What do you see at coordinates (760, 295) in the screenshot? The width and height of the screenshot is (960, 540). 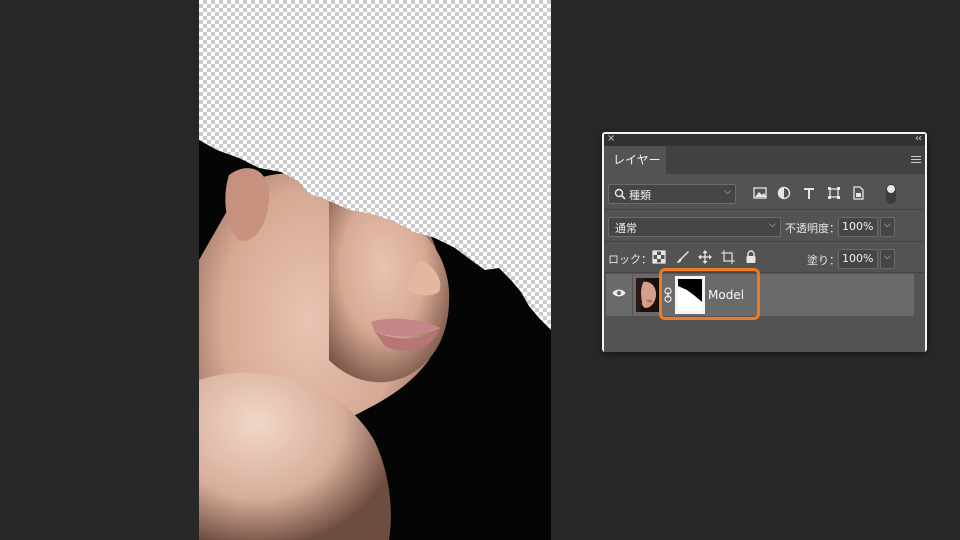 I see `layer-row-model: Model` at bounding box center [760, 295].